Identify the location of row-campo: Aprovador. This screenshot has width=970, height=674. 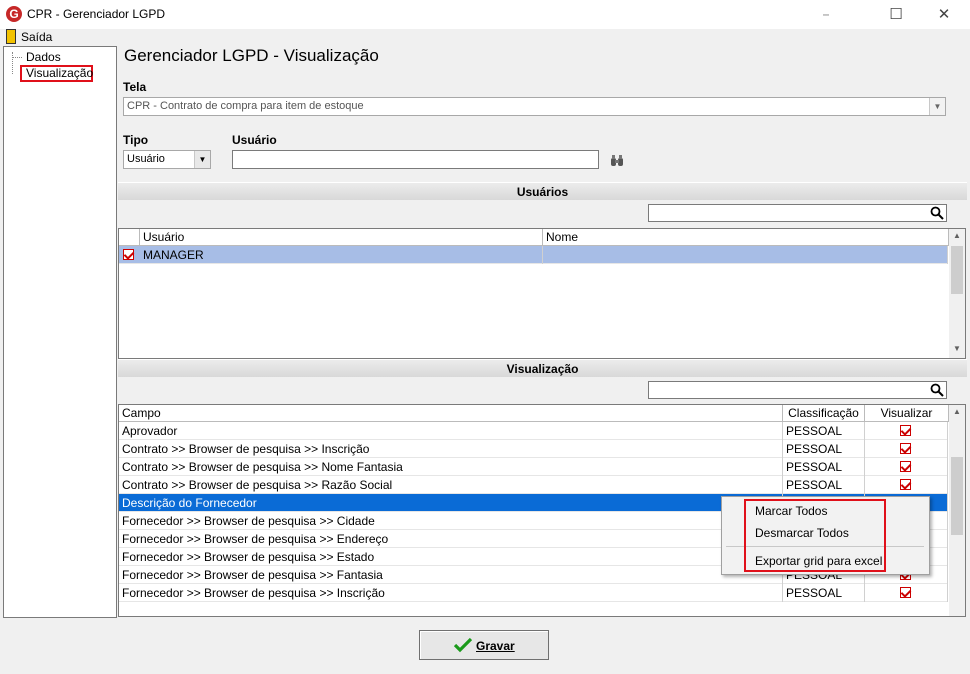
(451, 431).